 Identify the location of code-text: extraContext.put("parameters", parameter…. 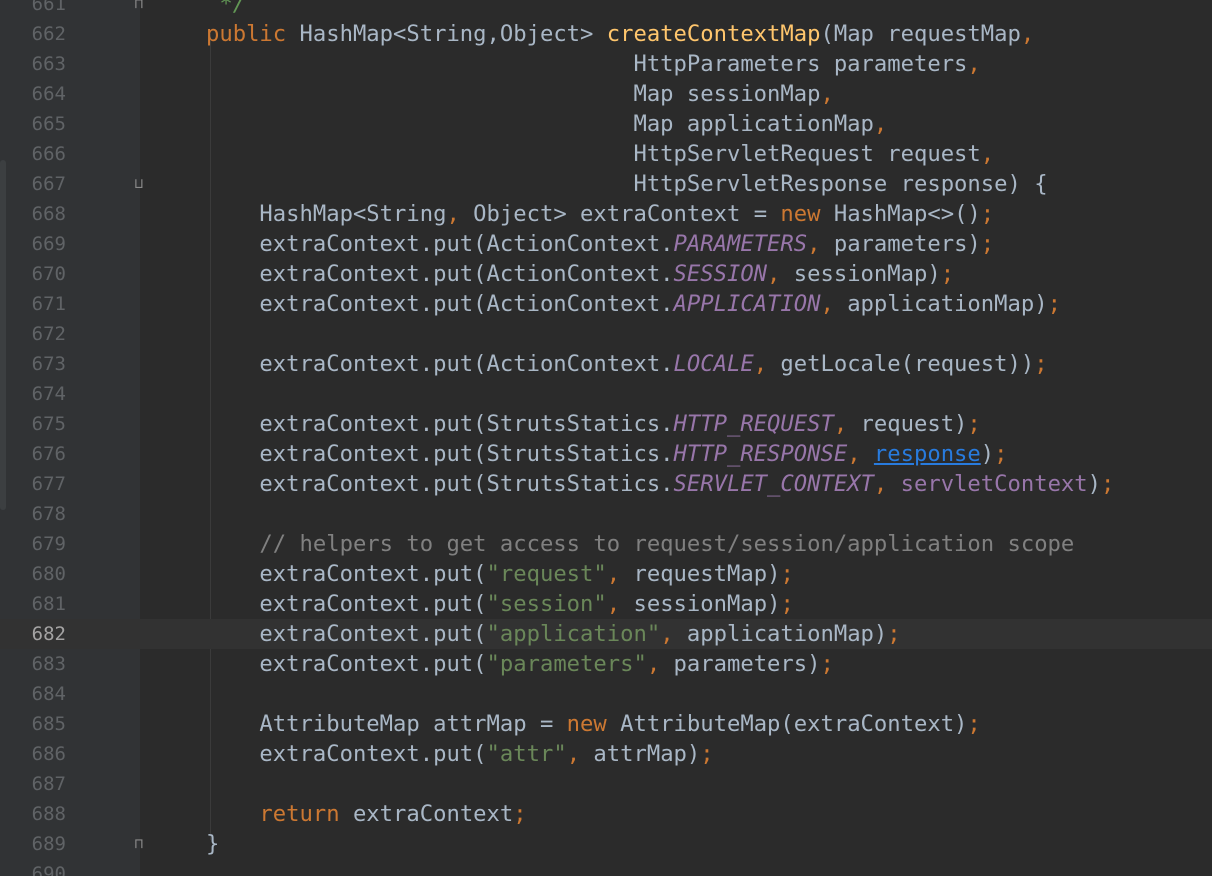
(519, 664).